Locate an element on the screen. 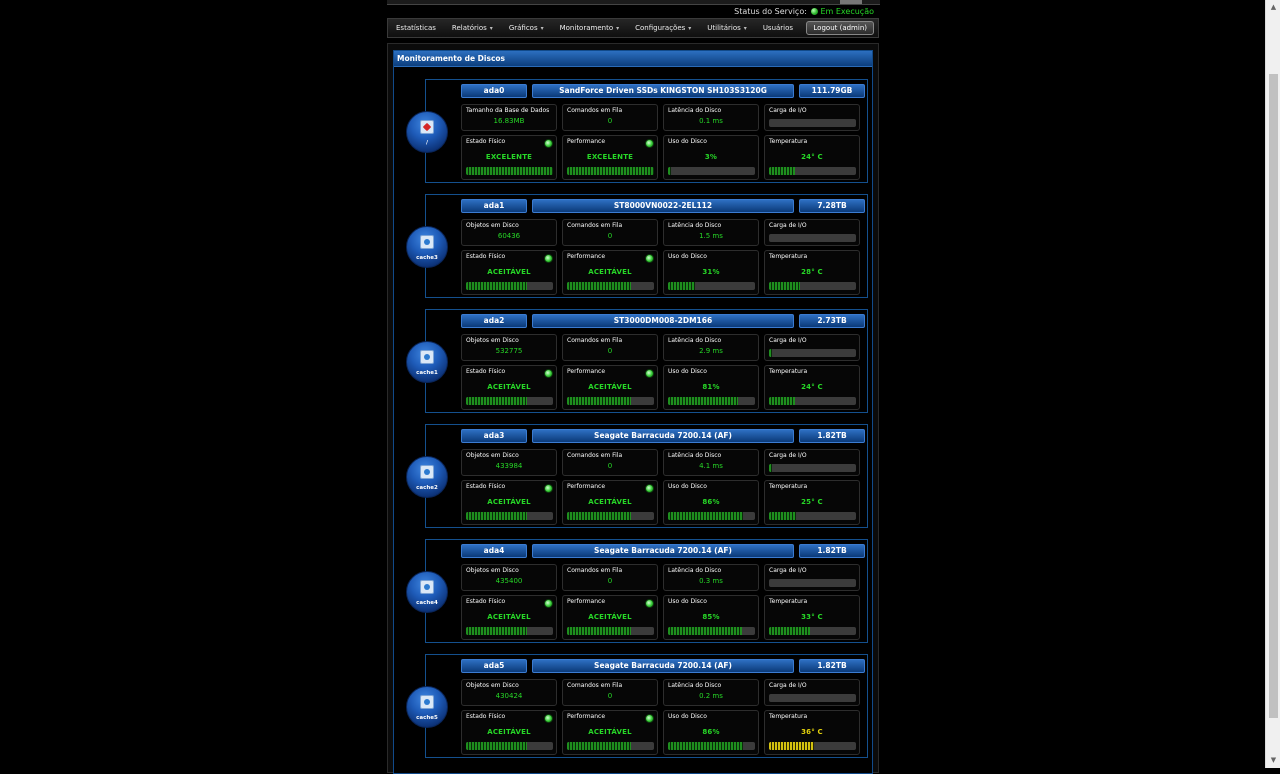  disk-mount-label: cache1 is located at coordinates (427, 373).